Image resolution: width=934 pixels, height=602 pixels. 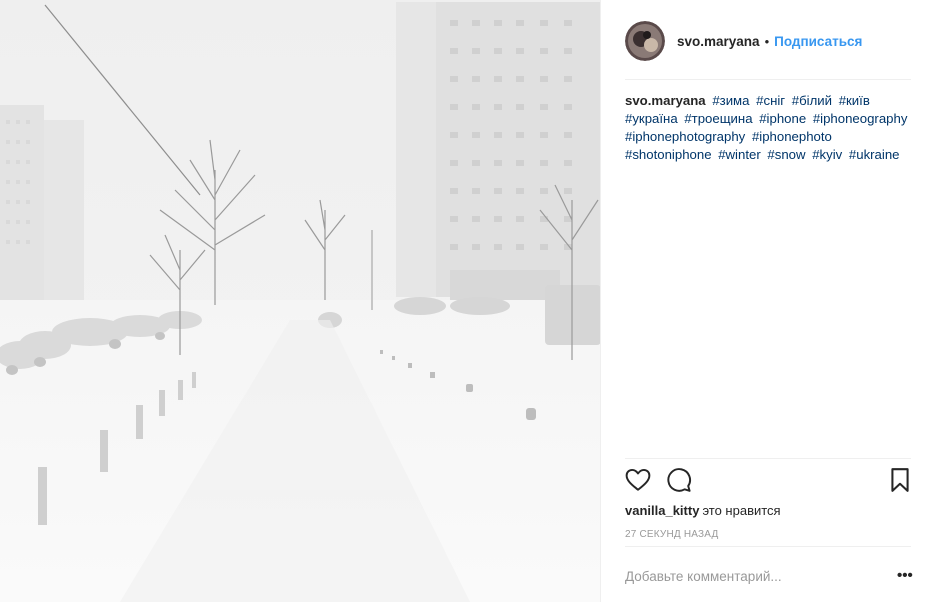 I want to click on save-button, so click(x=900, y=480).